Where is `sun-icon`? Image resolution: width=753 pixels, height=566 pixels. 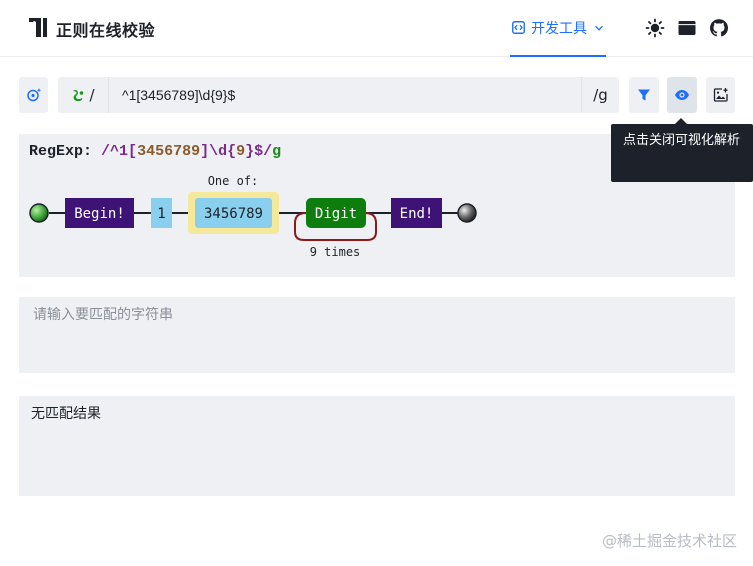
sun-icon is located at coordinates (655, 28).